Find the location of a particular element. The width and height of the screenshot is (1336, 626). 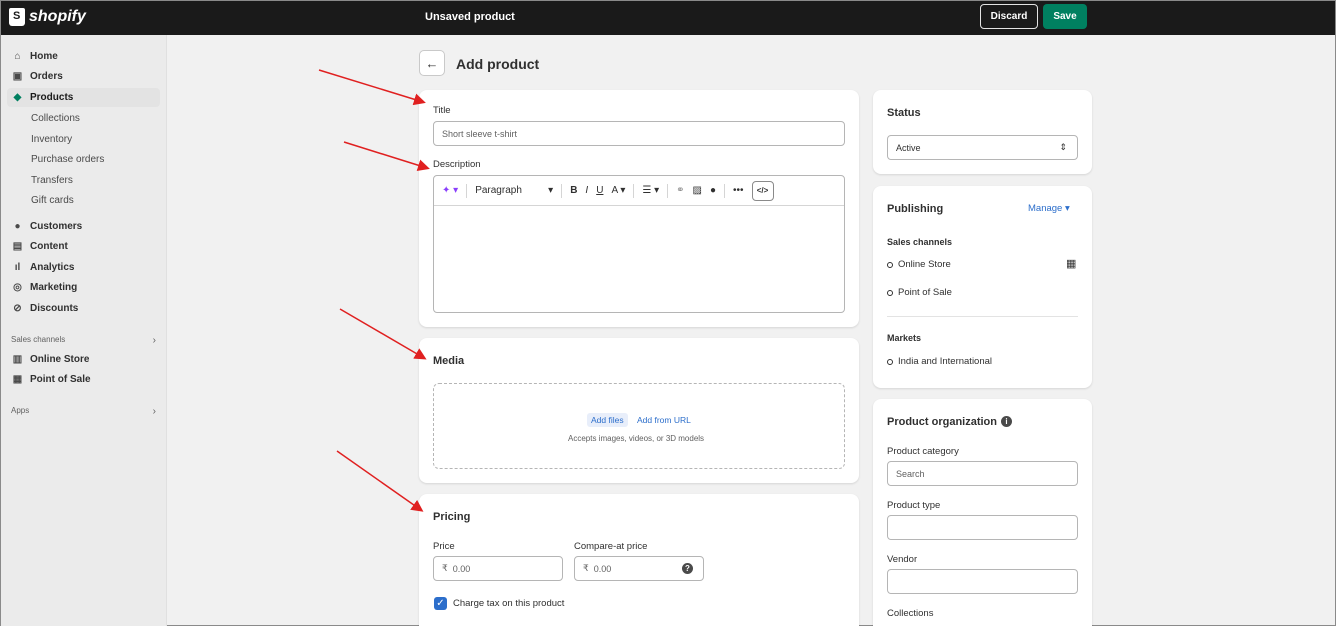

arrow-to-title is located at coordinates (372, 87).